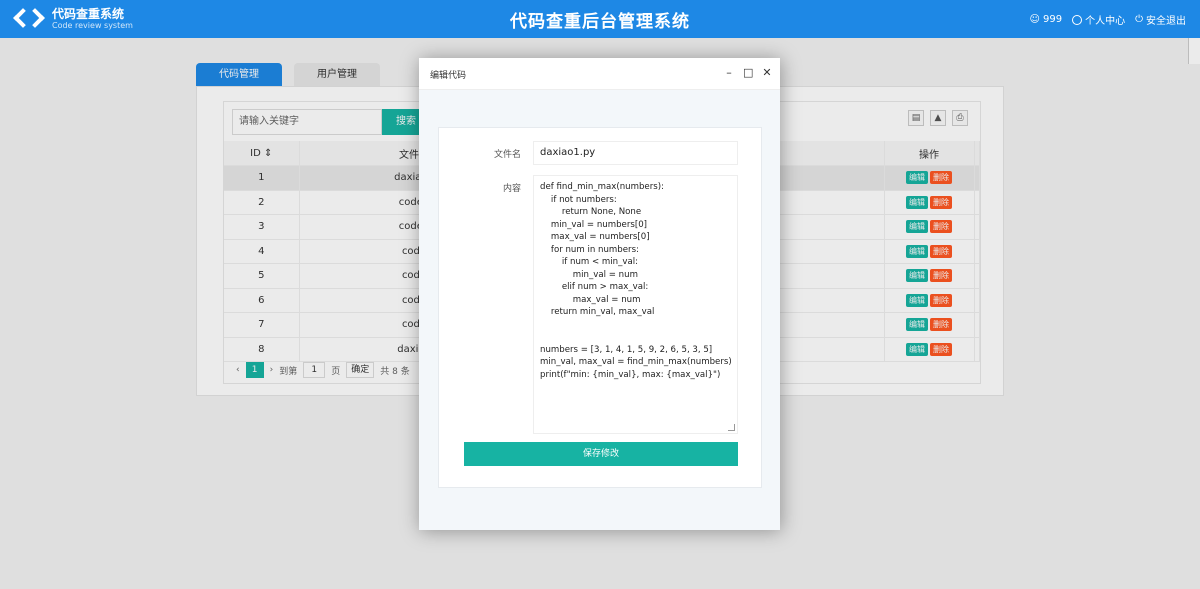  Describe the element at coordinates (448, 76) in the screenshot. I see `dialog-title: 编辑代码` at that location.